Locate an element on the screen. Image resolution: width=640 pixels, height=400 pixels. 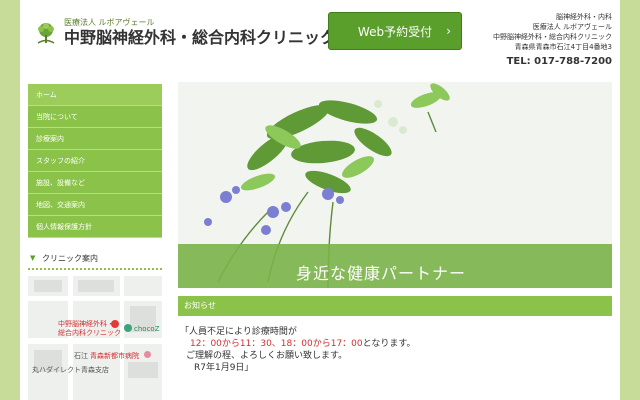
triangle-down-icon: ▼ is located at coordinates (33, 258).